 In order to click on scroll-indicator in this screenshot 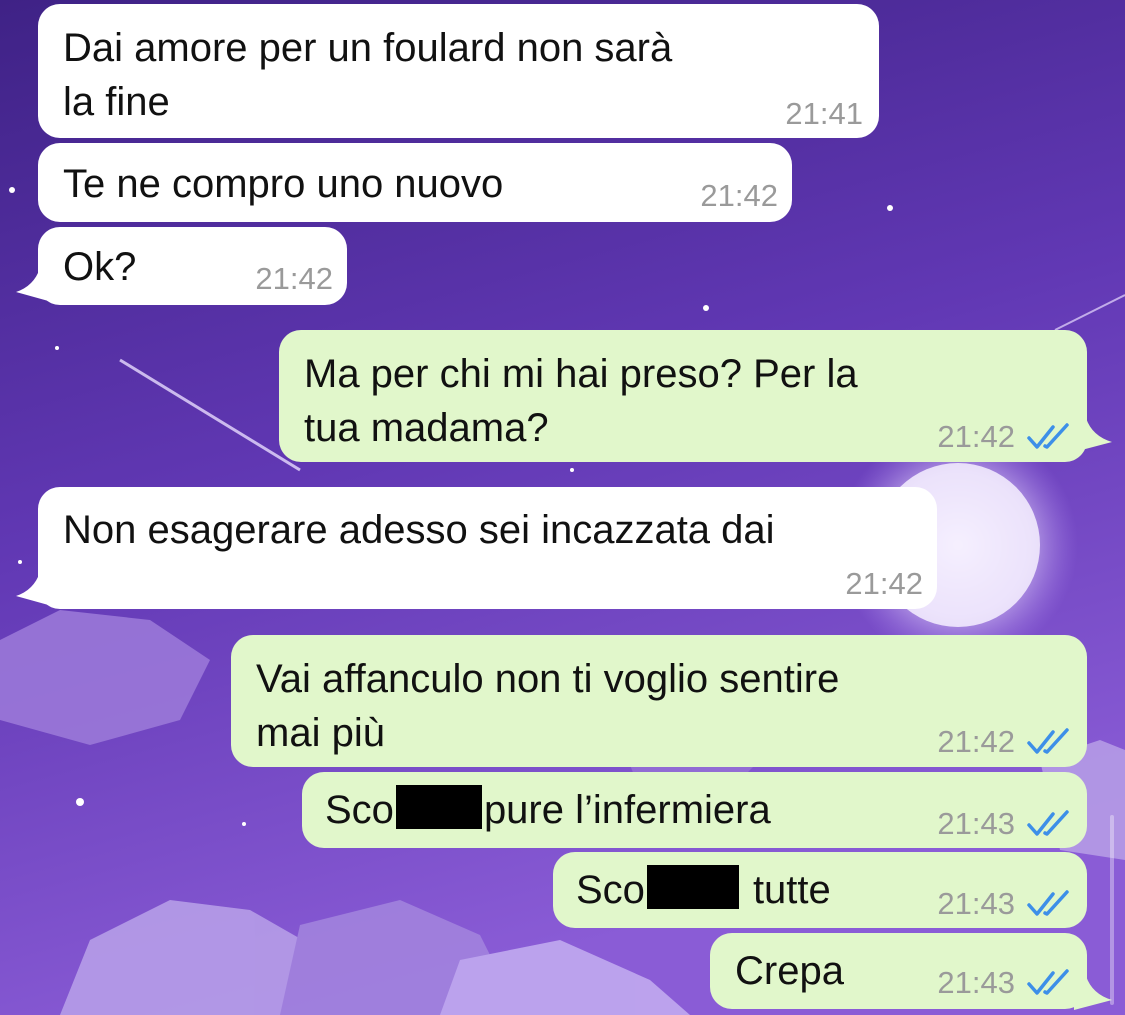, I will do `click(1112, 910)`.